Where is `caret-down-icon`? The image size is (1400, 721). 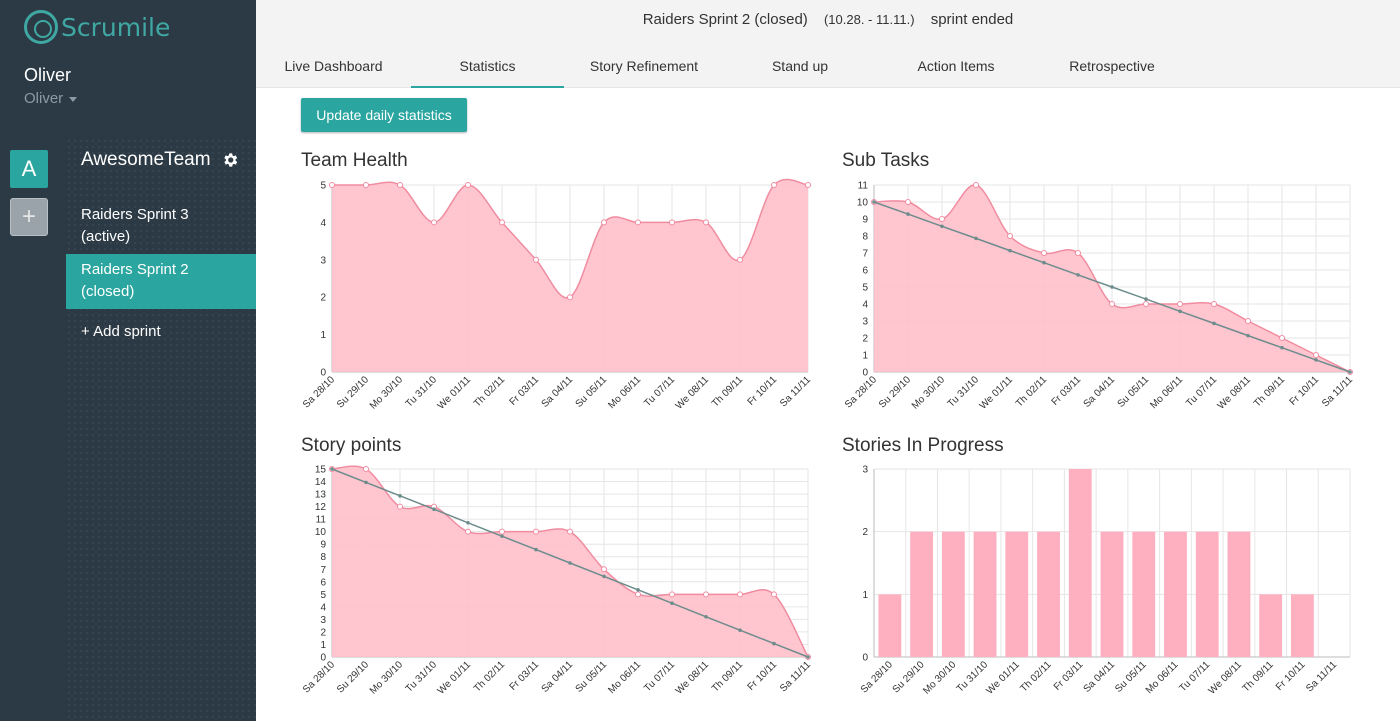 caret-down-icon is located at coordinates (73, 99).